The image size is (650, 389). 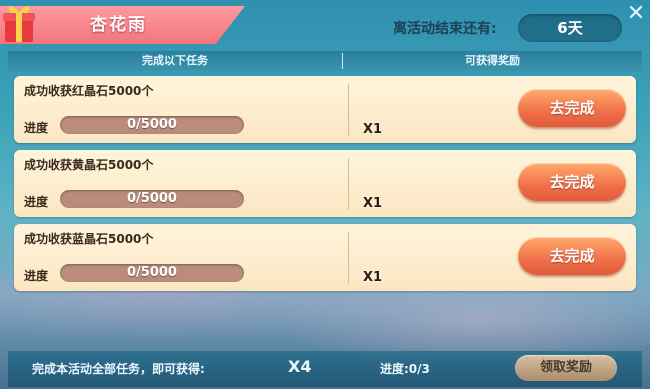 What do you see at coordinates (19, 24) in the screenshot?
I see `gift-box-icon` at bounding box center [19, 24].